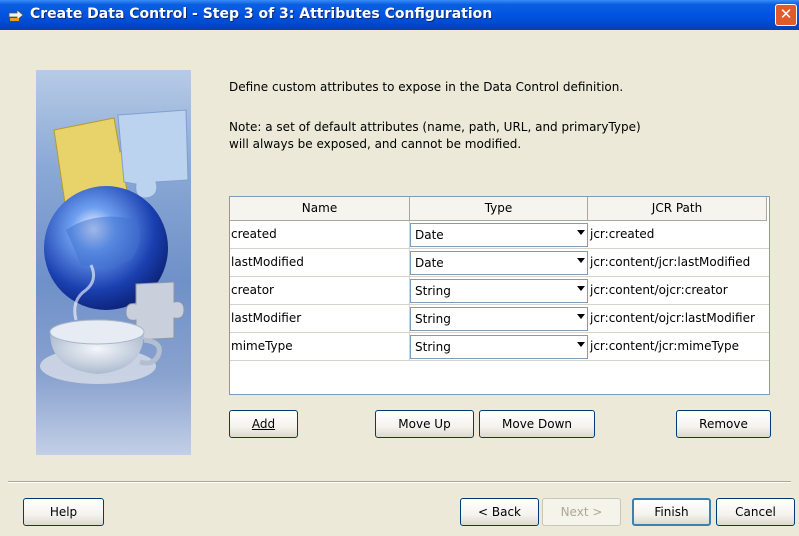 This screenshot has width=799, height=536. I want to click on column-header-type: Type, so click(499, 209).